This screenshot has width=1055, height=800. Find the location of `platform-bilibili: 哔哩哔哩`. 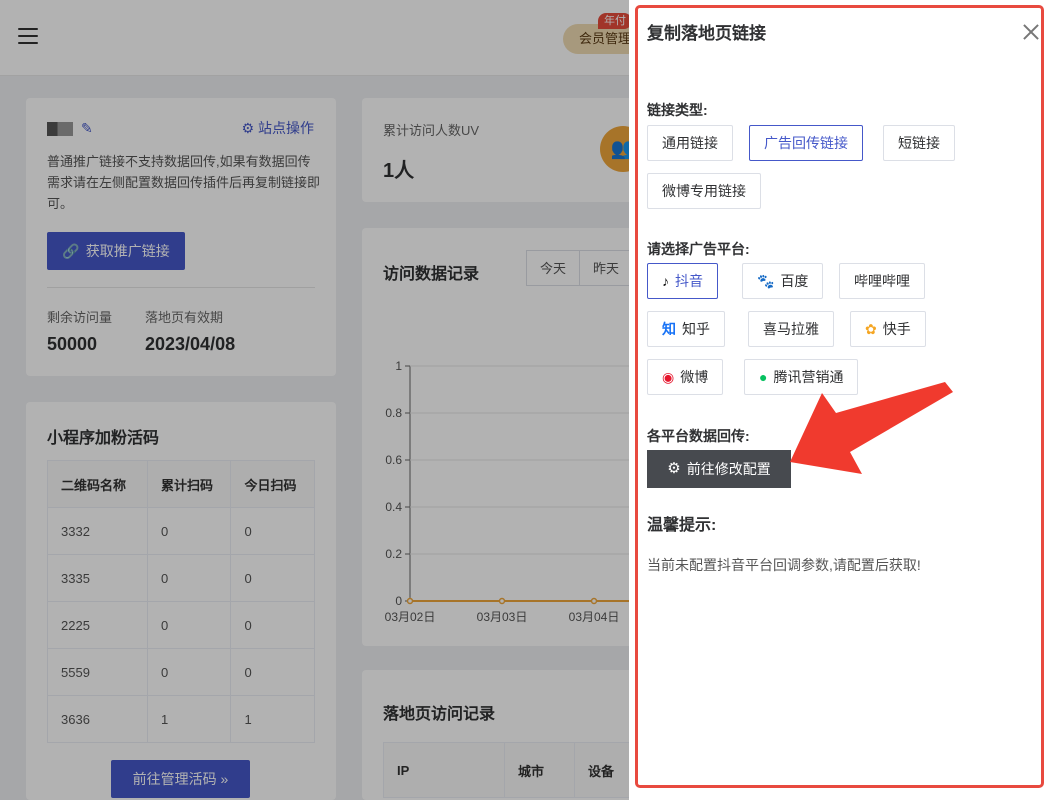

platform-bilibili: 哔哩哔哩 is located at coordinates (882, 281).